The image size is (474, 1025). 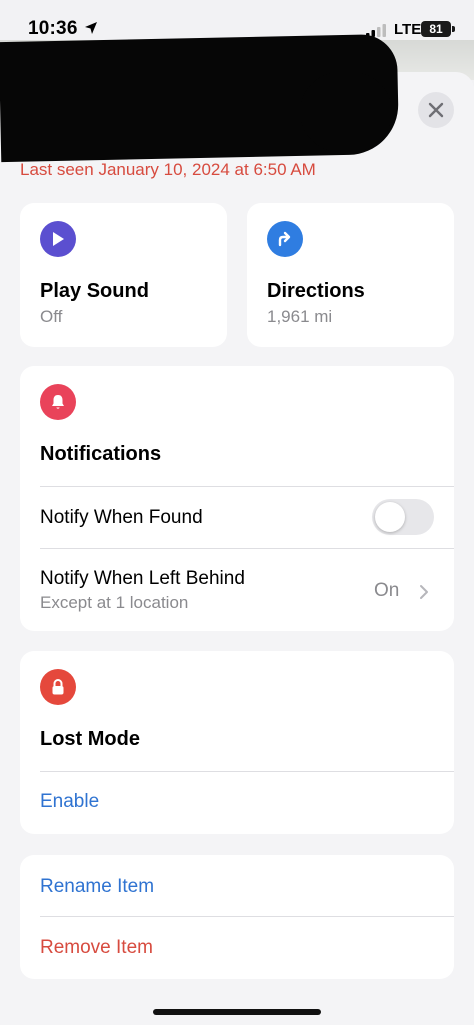 I want to click on redacted-item-name-extension, so click(x=346, y=112).